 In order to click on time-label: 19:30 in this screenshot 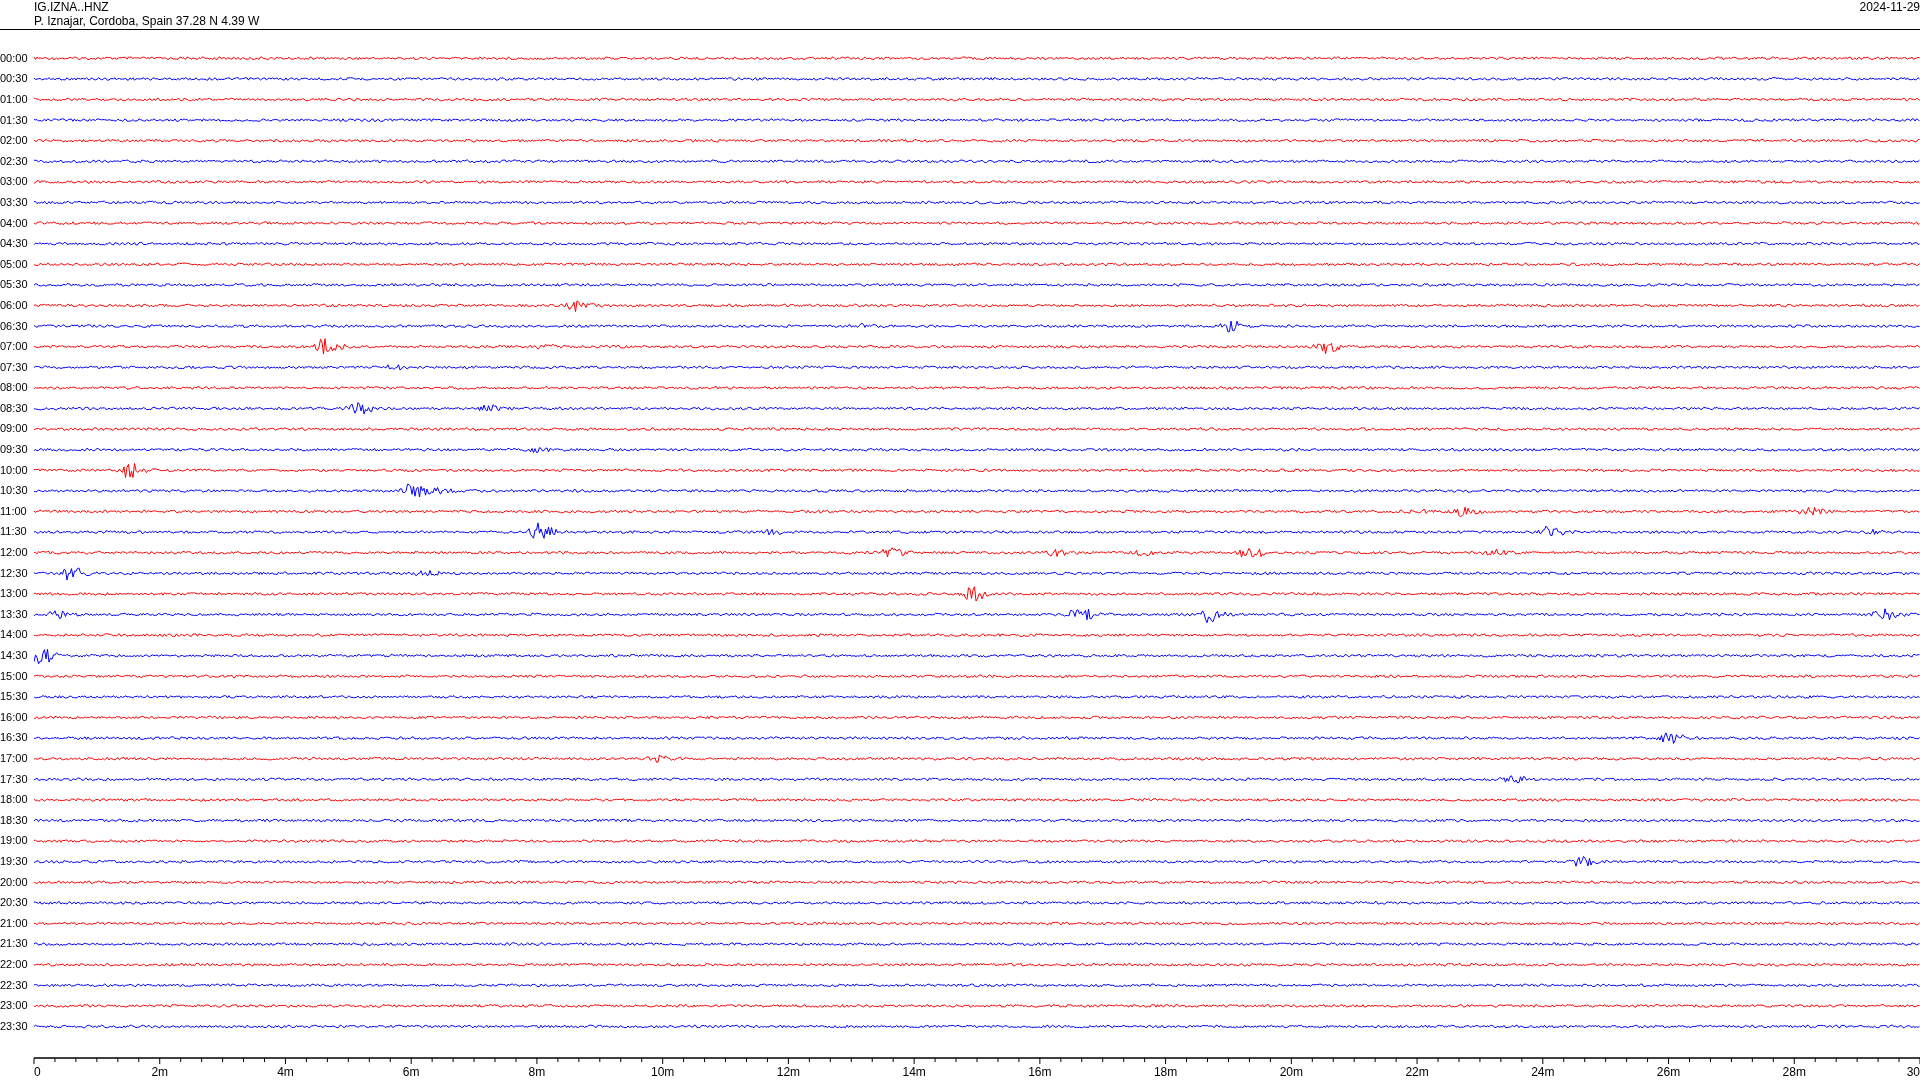, I will do `click(14, 860)`.